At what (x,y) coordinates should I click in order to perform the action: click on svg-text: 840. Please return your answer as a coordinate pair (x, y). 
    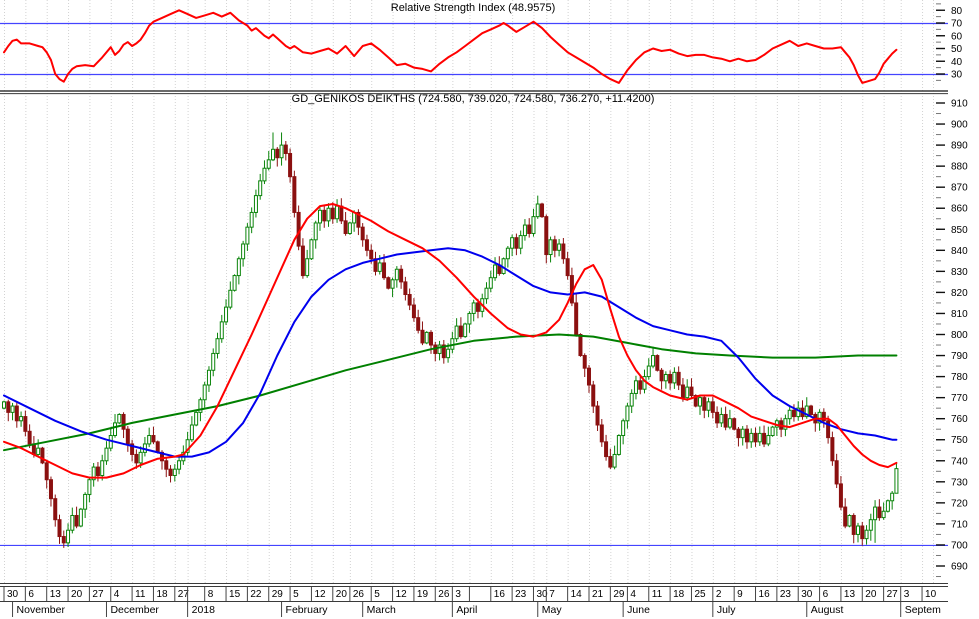
    Looking at the image, I should click on (959, 251).